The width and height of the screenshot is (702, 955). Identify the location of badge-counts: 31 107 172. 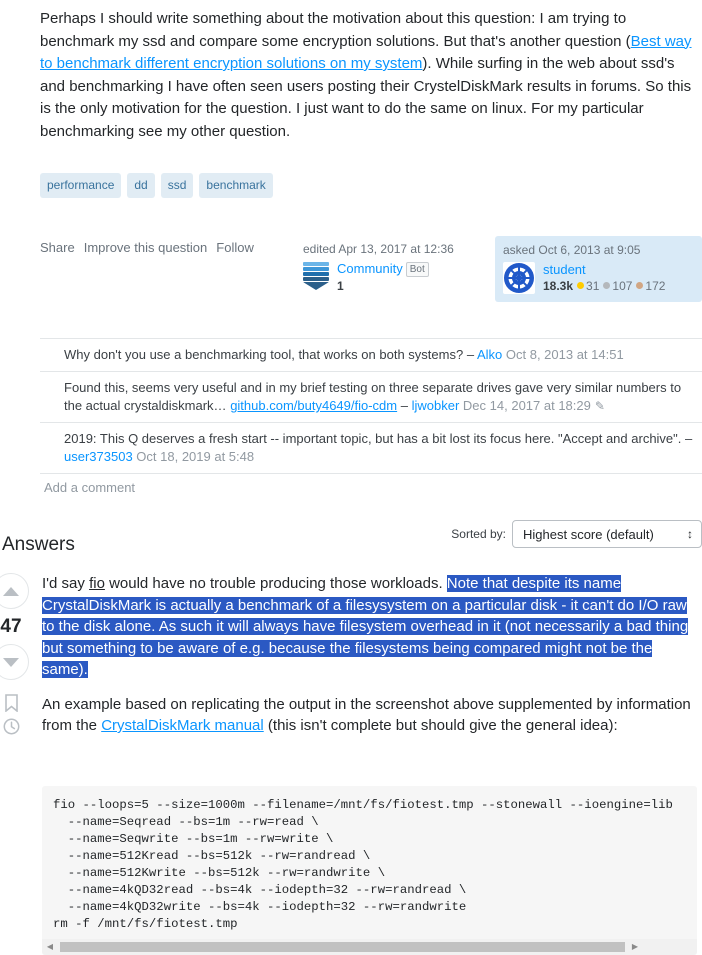
(619, 286).